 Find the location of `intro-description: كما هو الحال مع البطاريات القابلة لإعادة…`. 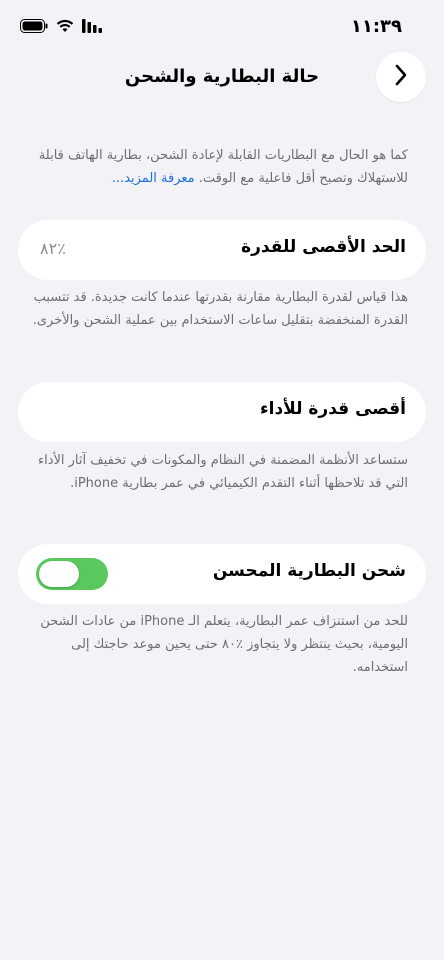

intro-description: كما هو الحال مع البطاريات القابلة لإعادة… is located at coordinates (223, 167).